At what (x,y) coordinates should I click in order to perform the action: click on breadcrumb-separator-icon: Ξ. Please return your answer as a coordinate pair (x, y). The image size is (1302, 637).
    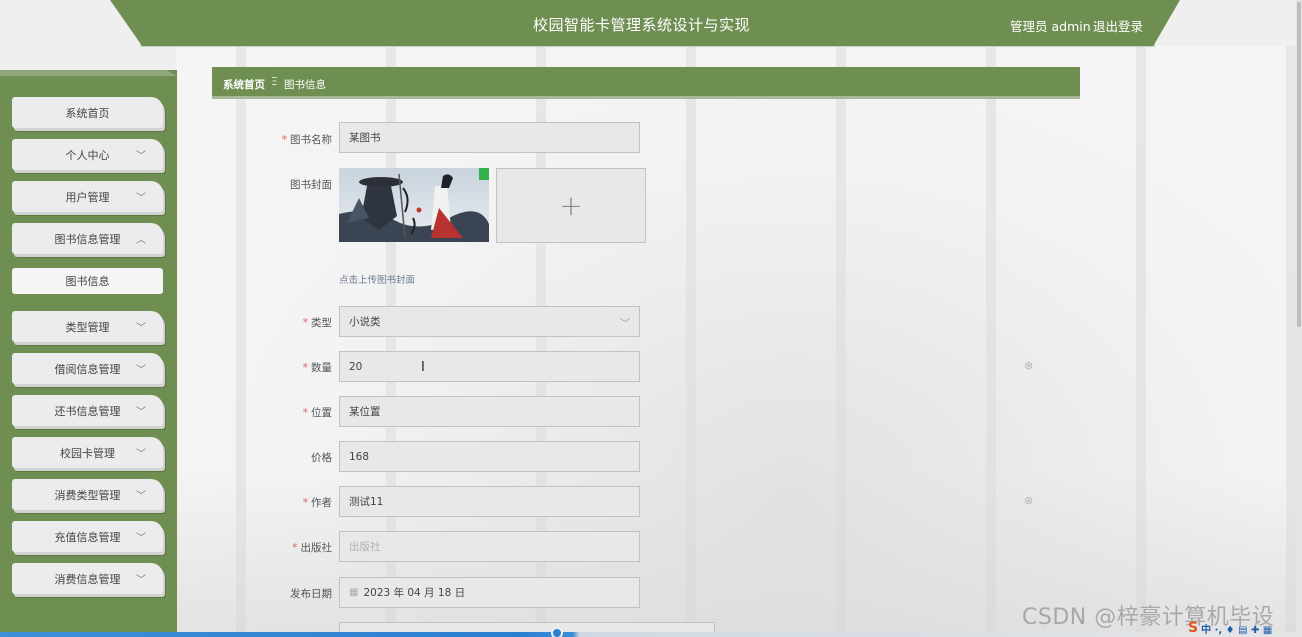
    Looking at the image, I should click on (274, 82).